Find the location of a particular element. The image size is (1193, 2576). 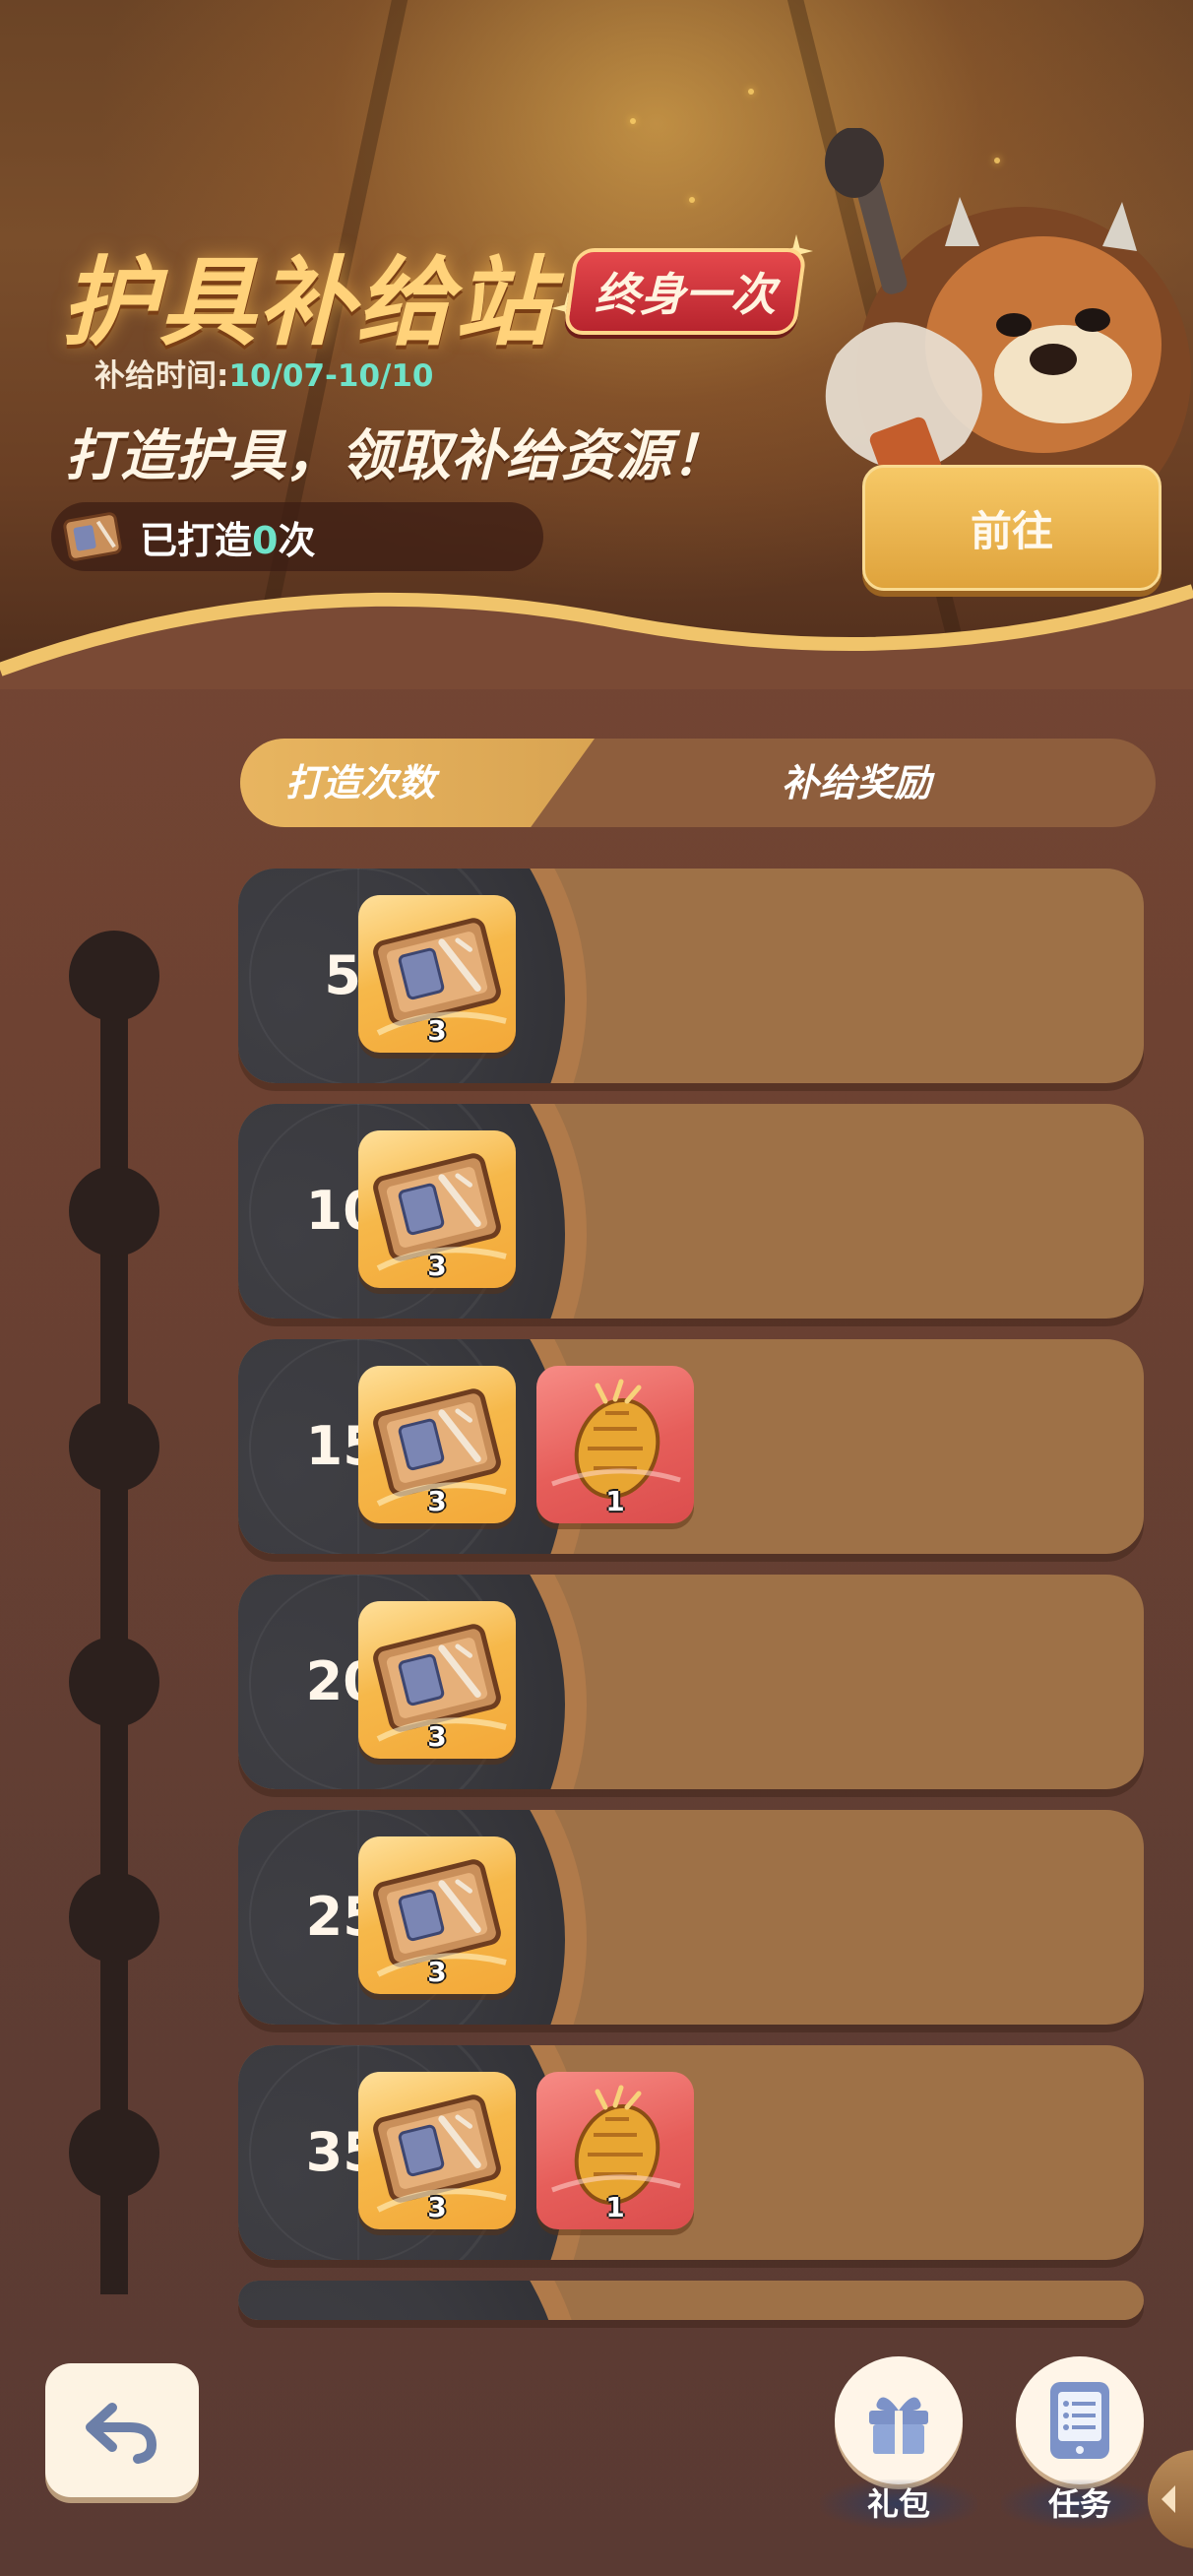

reward-row: 200 3 is located at coordinates (691, 1682).